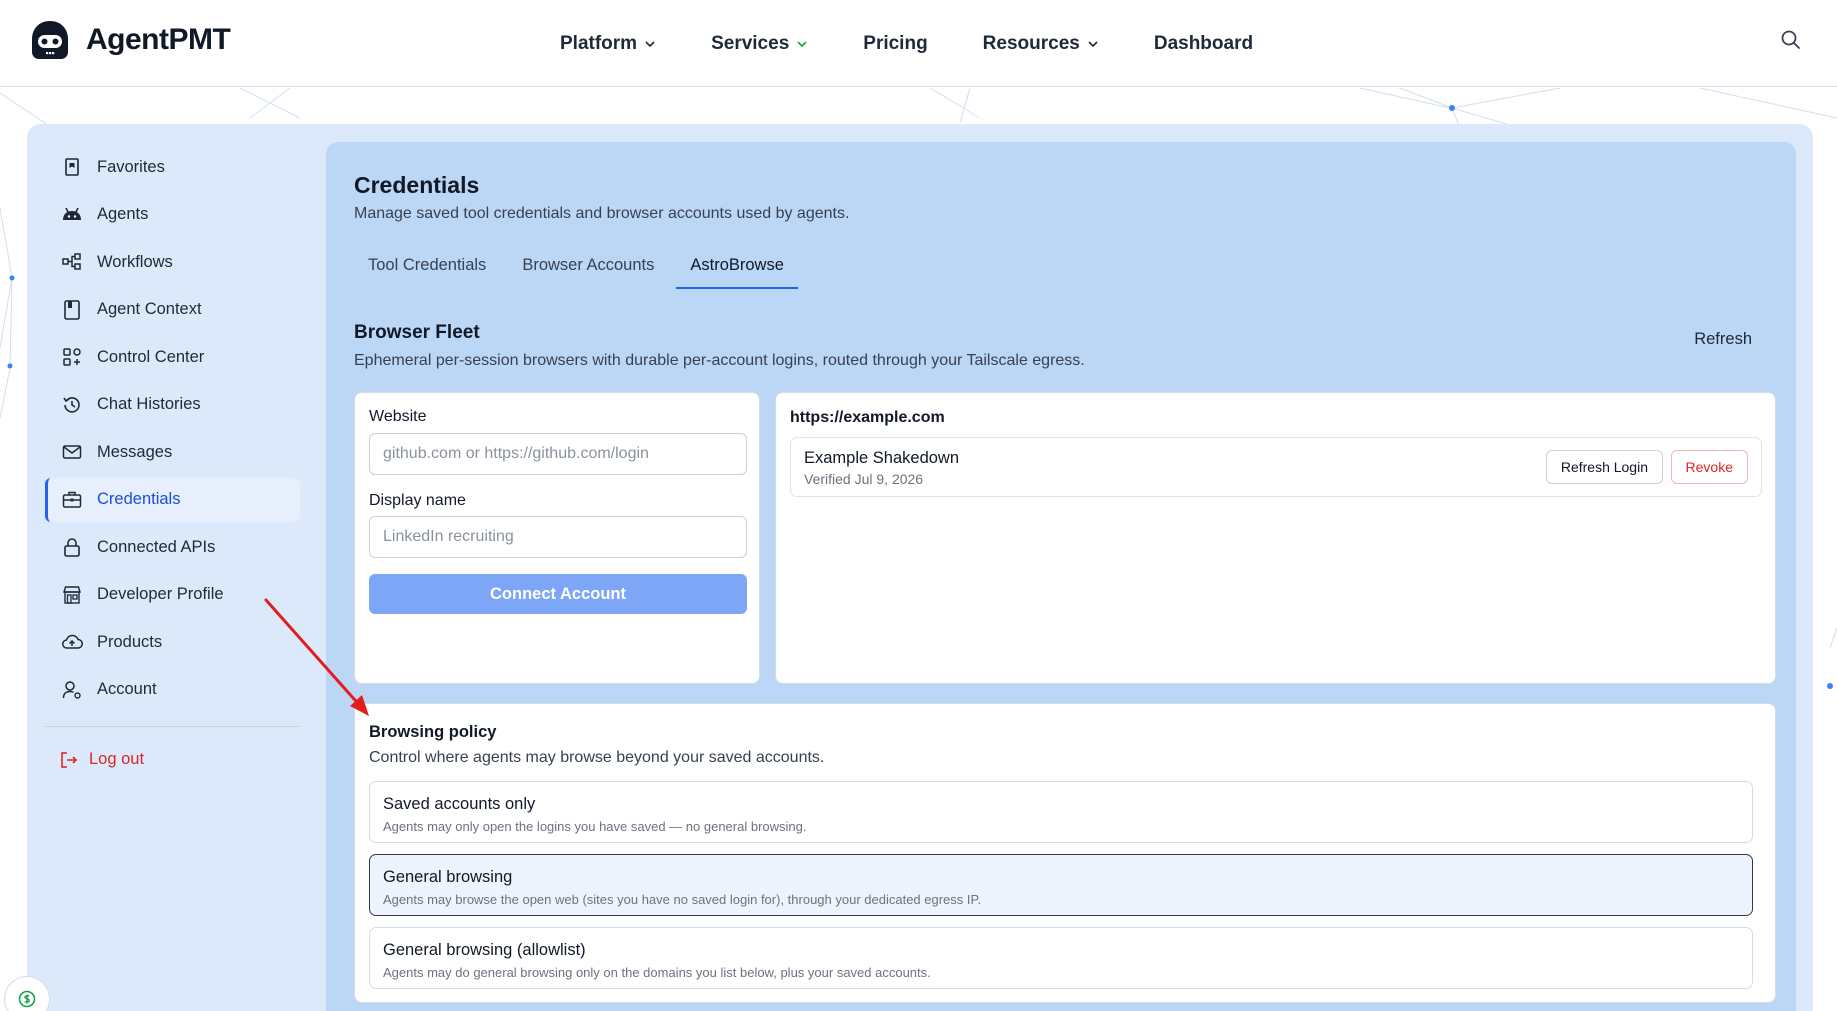  What do you see at coordinates (172, 215) in the screenshot?
I see `sidebar-item-agents: Agents` at bounding box center [172, 215].